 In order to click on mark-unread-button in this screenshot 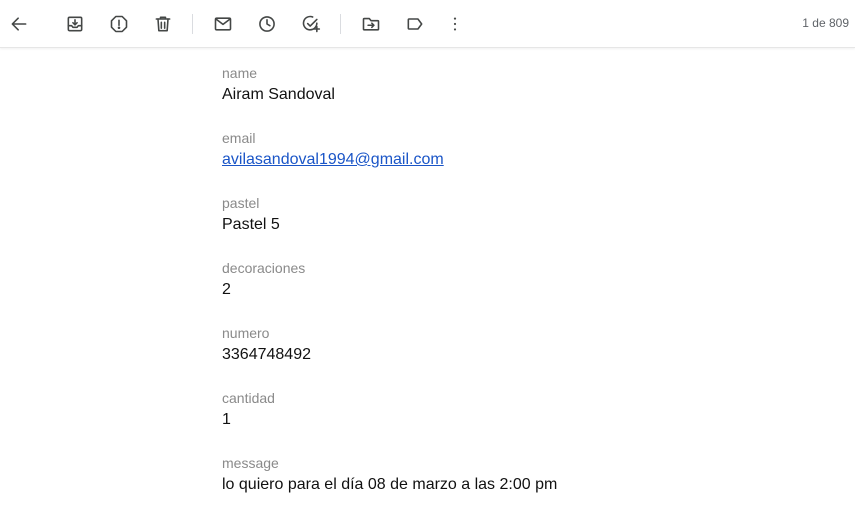, I will do `click(223, 24)`.